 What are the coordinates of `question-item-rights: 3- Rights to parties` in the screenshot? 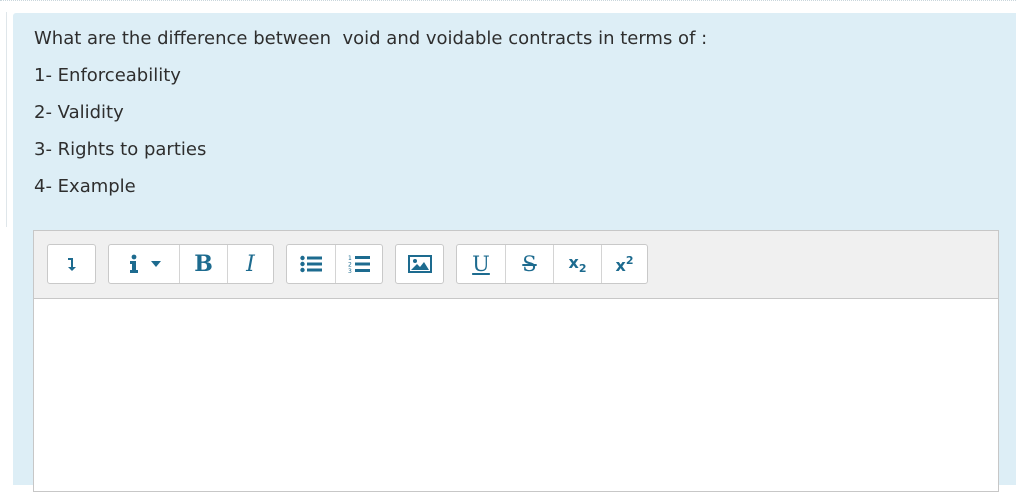 It's located at (120, 149).